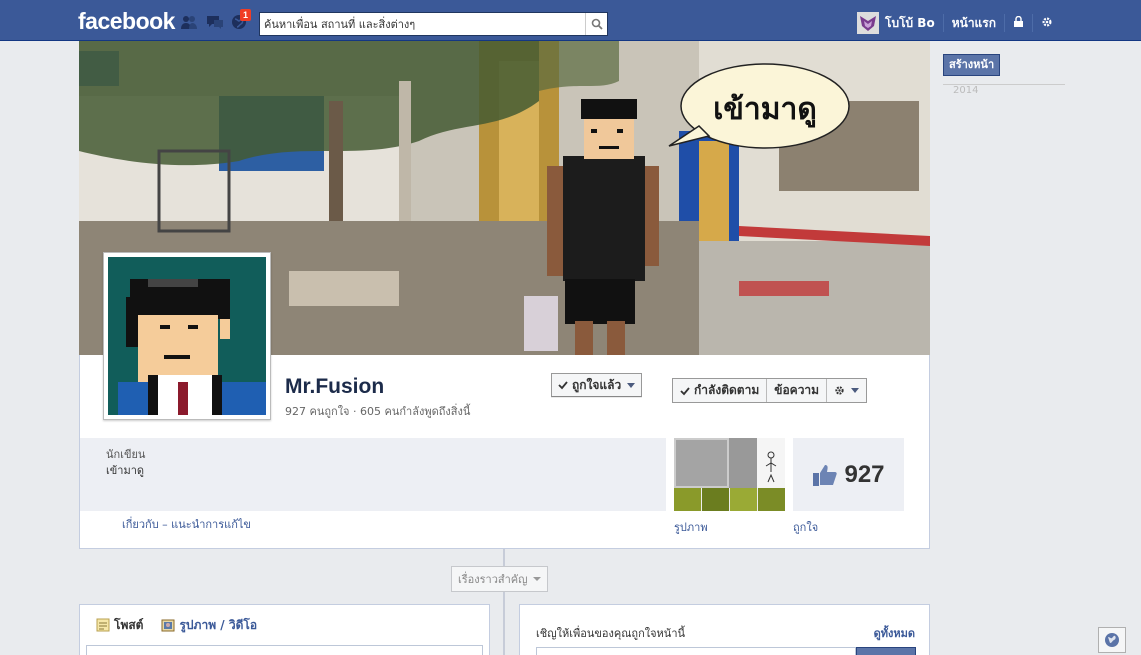  What do you see at coordinates (218, 624) in the screenshot?
I see `tab-photo-video-label: รูปภาพ / วิดีโอ` at bounding box center [218, 624].